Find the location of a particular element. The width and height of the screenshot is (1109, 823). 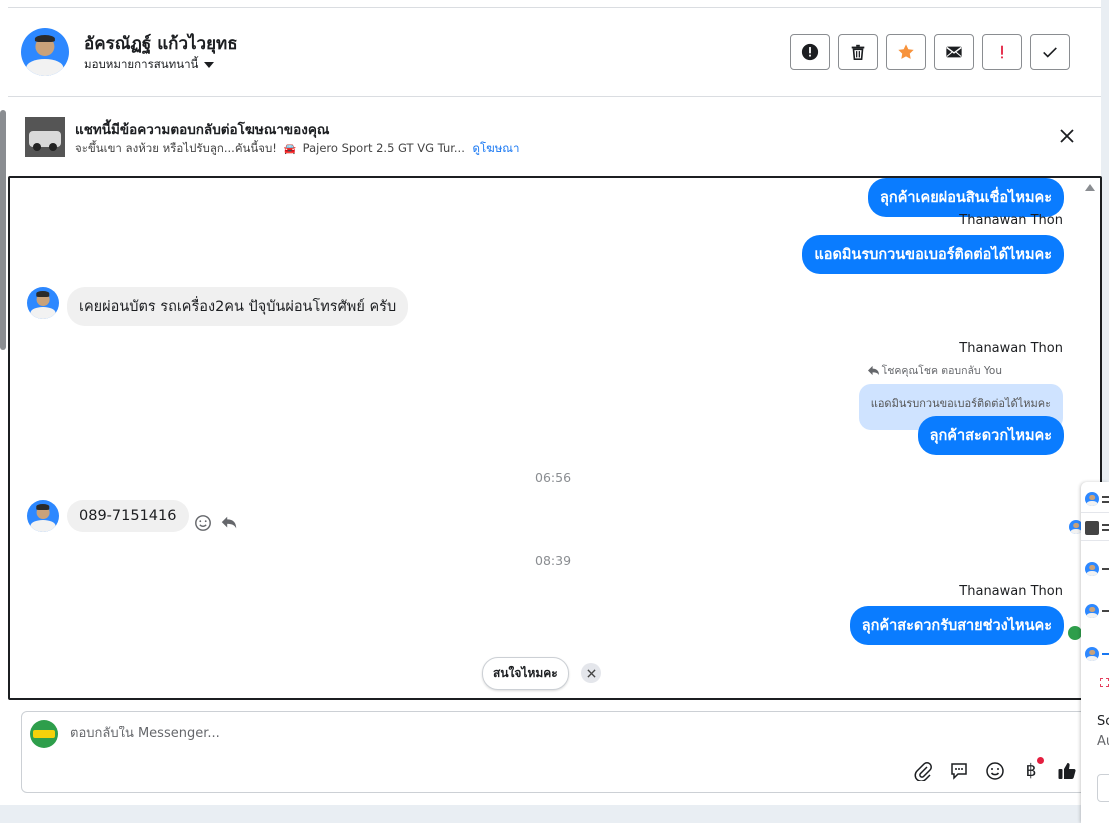

suggested-reply-chip: สนใจไหมคะ is located at coordinates (525, 673).